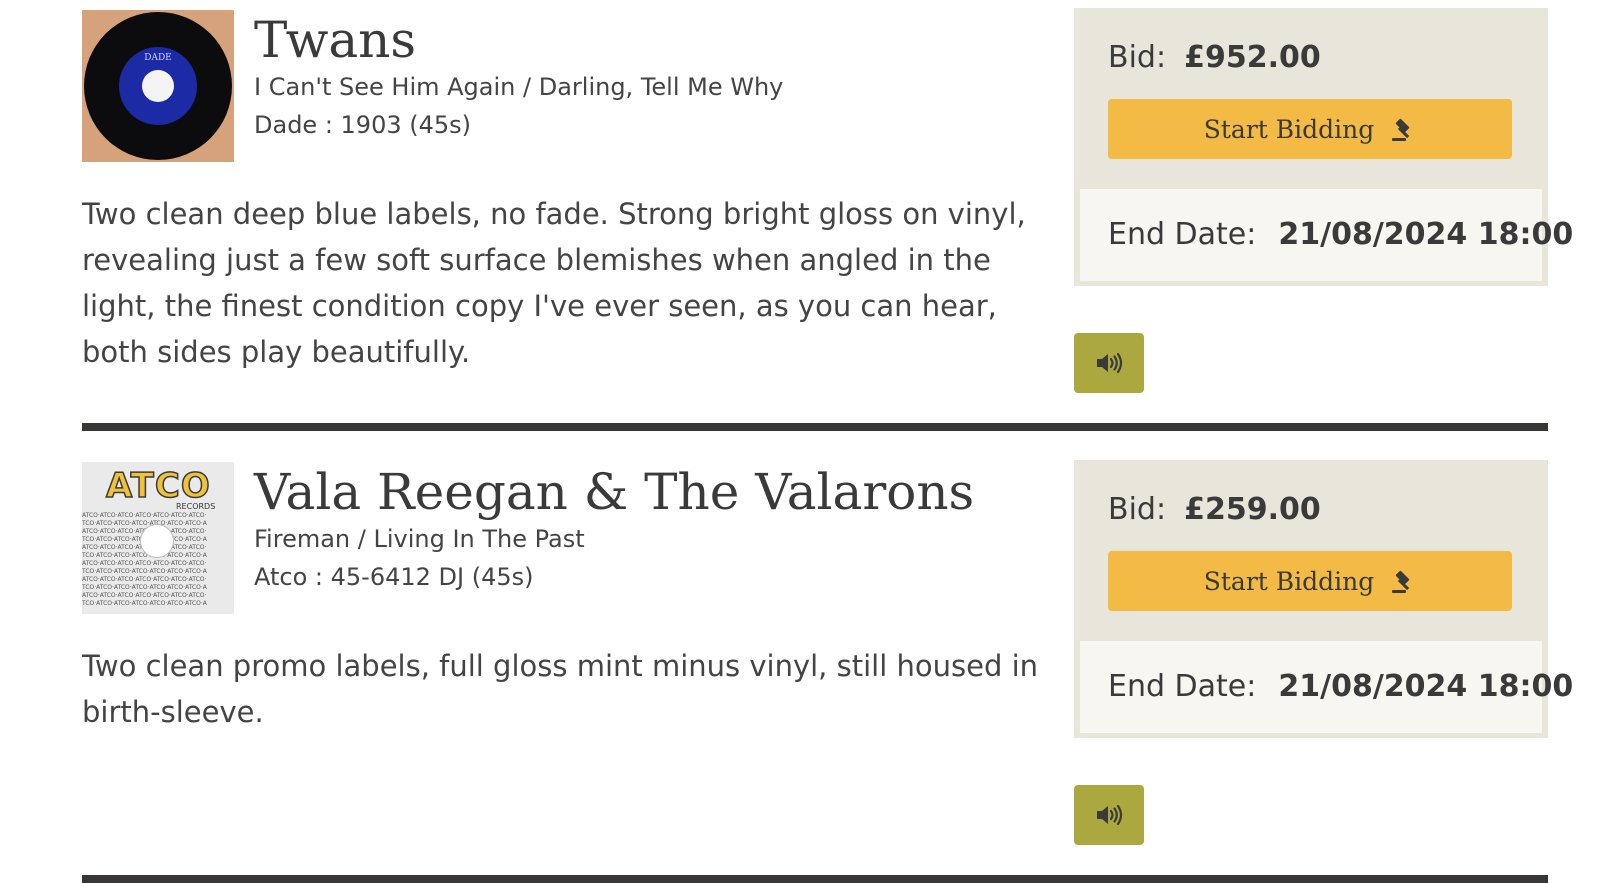 The width and height of the screenshot is (1620, 884). What do you see at coordinates (363, 125) in the screenshot?
I see `label-catalog-number: Dade : 1903 (45s)` at bounding box center [363, 125].